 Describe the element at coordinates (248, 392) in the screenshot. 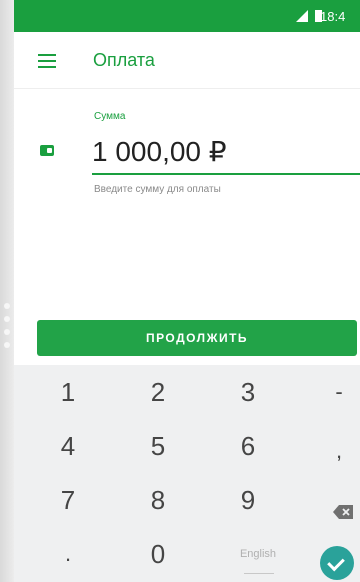

I see `key-3: 3` at that location.